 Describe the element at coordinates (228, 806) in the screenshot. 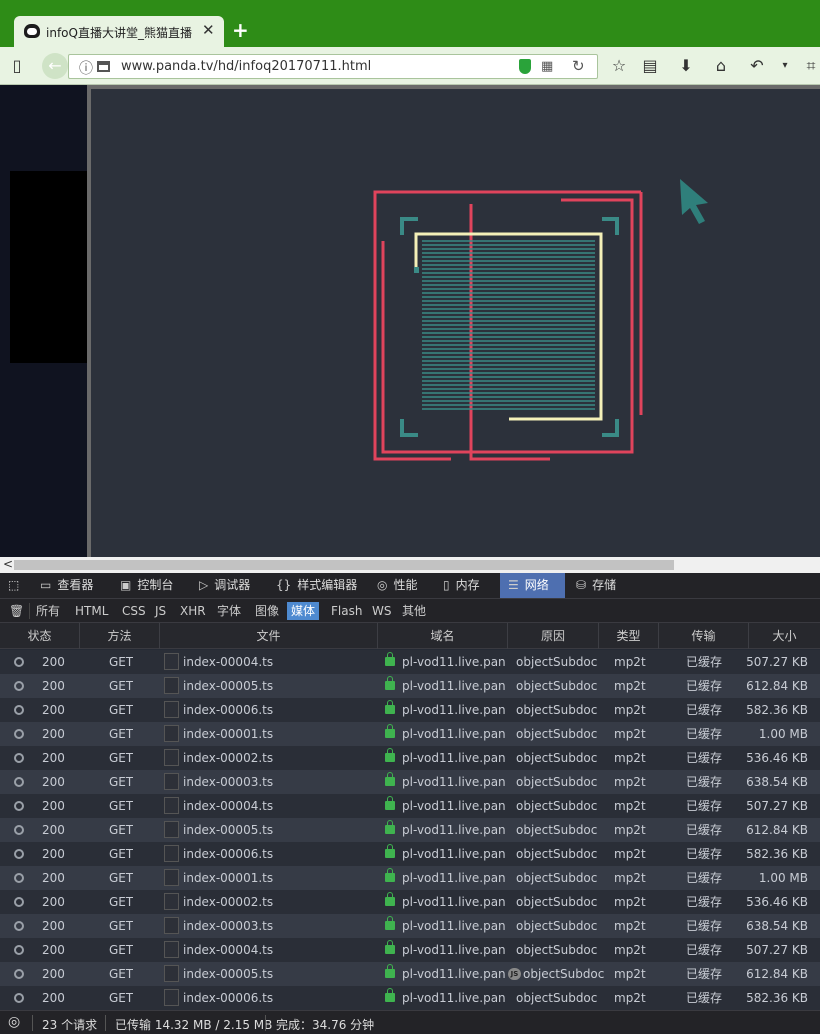

I see `cell-file: index-00004.ts` at that location.